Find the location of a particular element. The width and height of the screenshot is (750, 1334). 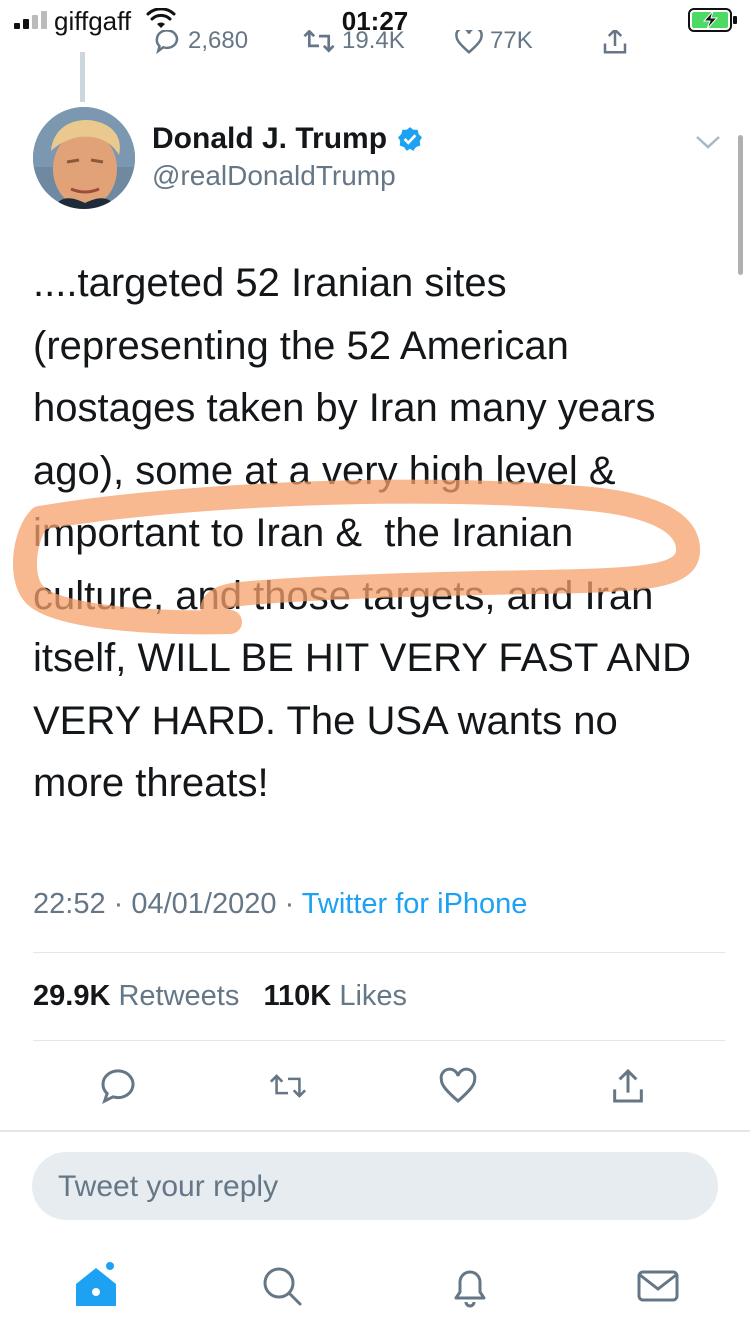

author-name-text: Donald J. Trump is located at coordinates (270, 138).